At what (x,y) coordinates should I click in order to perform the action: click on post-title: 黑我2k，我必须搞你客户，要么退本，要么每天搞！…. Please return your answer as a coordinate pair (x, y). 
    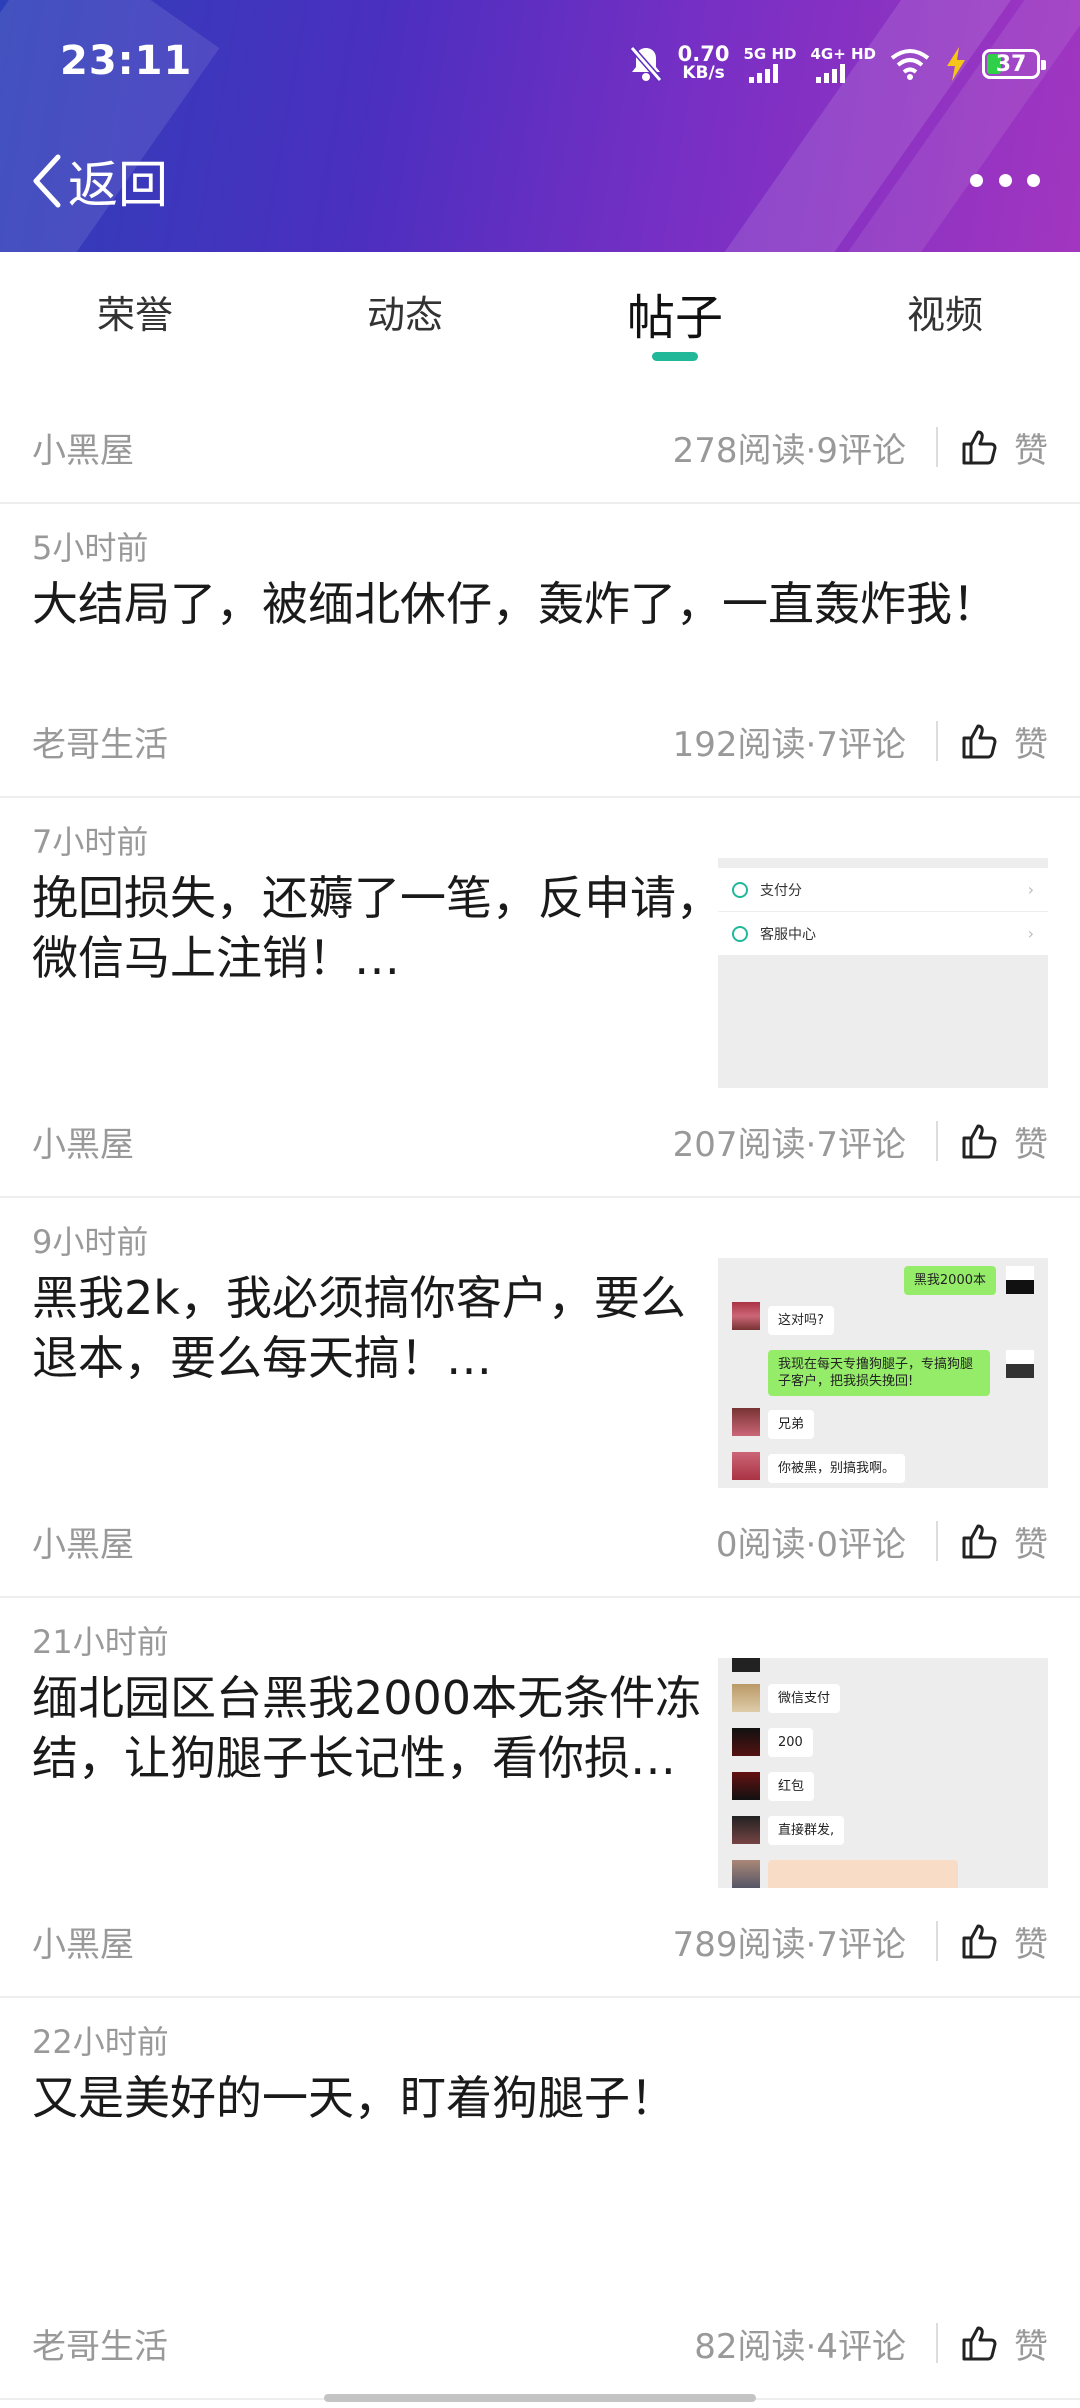
    Looking at the image, I should click on (359, 1328).